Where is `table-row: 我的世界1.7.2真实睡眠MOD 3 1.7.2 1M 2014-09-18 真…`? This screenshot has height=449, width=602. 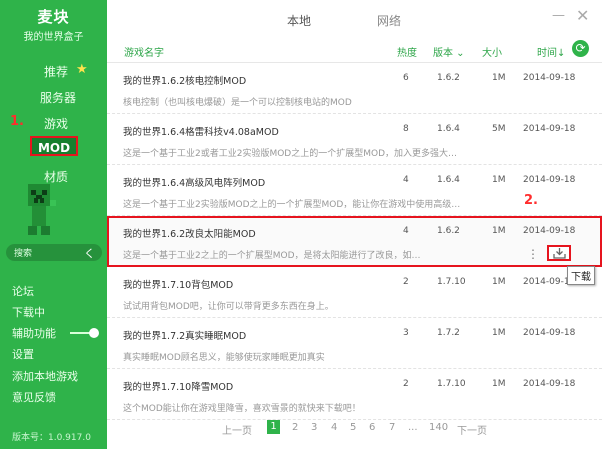
table-row: 我的世界1.7.2真实睡眠MOD 3 1.7.2 1M 2014-09-18 真… is located at coordinates (354, 343).